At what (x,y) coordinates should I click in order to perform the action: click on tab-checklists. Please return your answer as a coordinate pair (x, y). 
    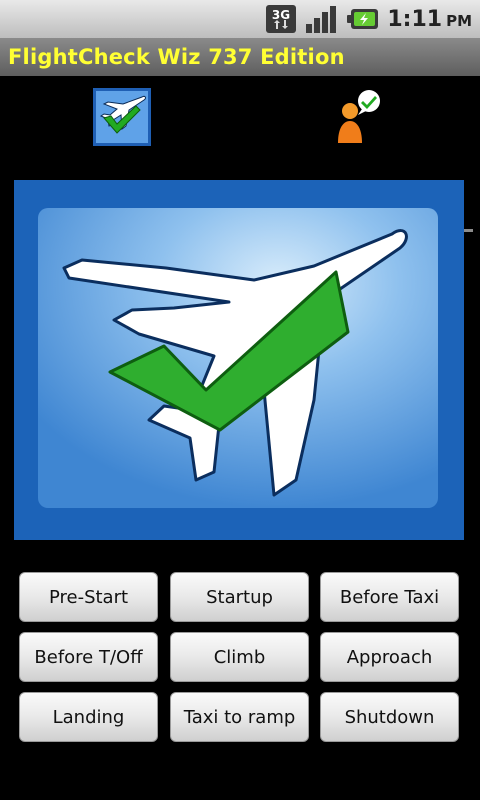
    Looking at the image, I should click on (122, 119).